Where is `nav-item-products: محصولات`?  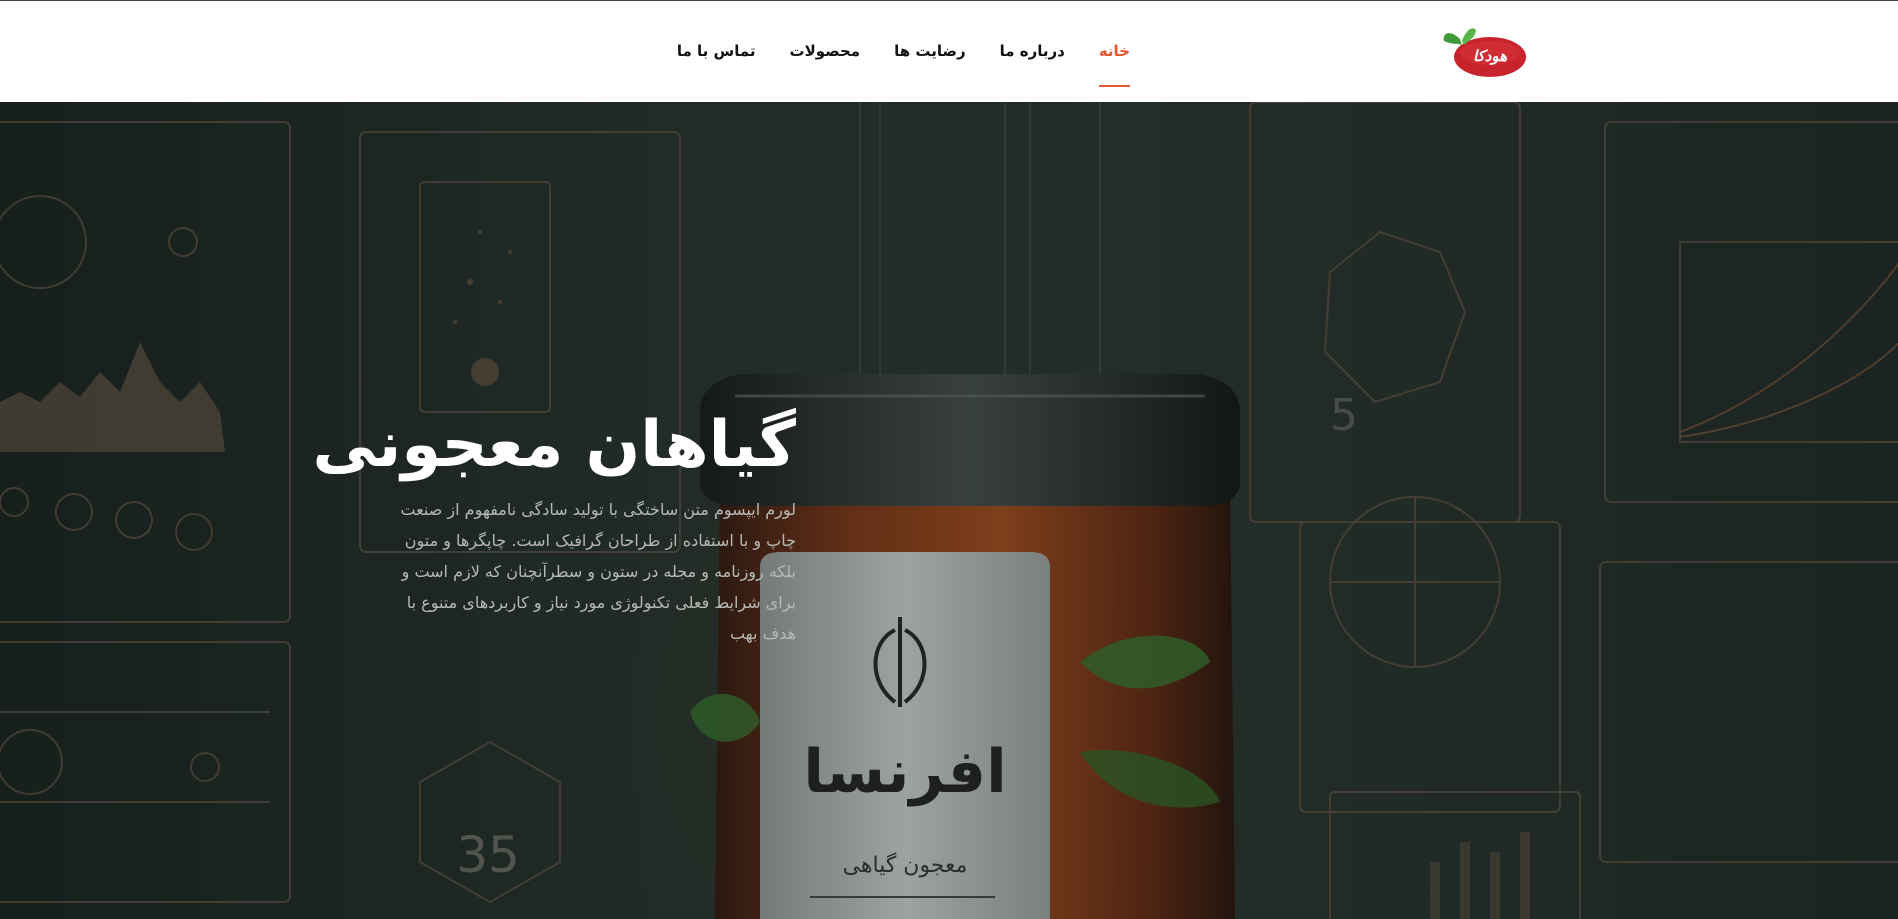
nav-item-products: محصولات is located at coordinates (825, 52).